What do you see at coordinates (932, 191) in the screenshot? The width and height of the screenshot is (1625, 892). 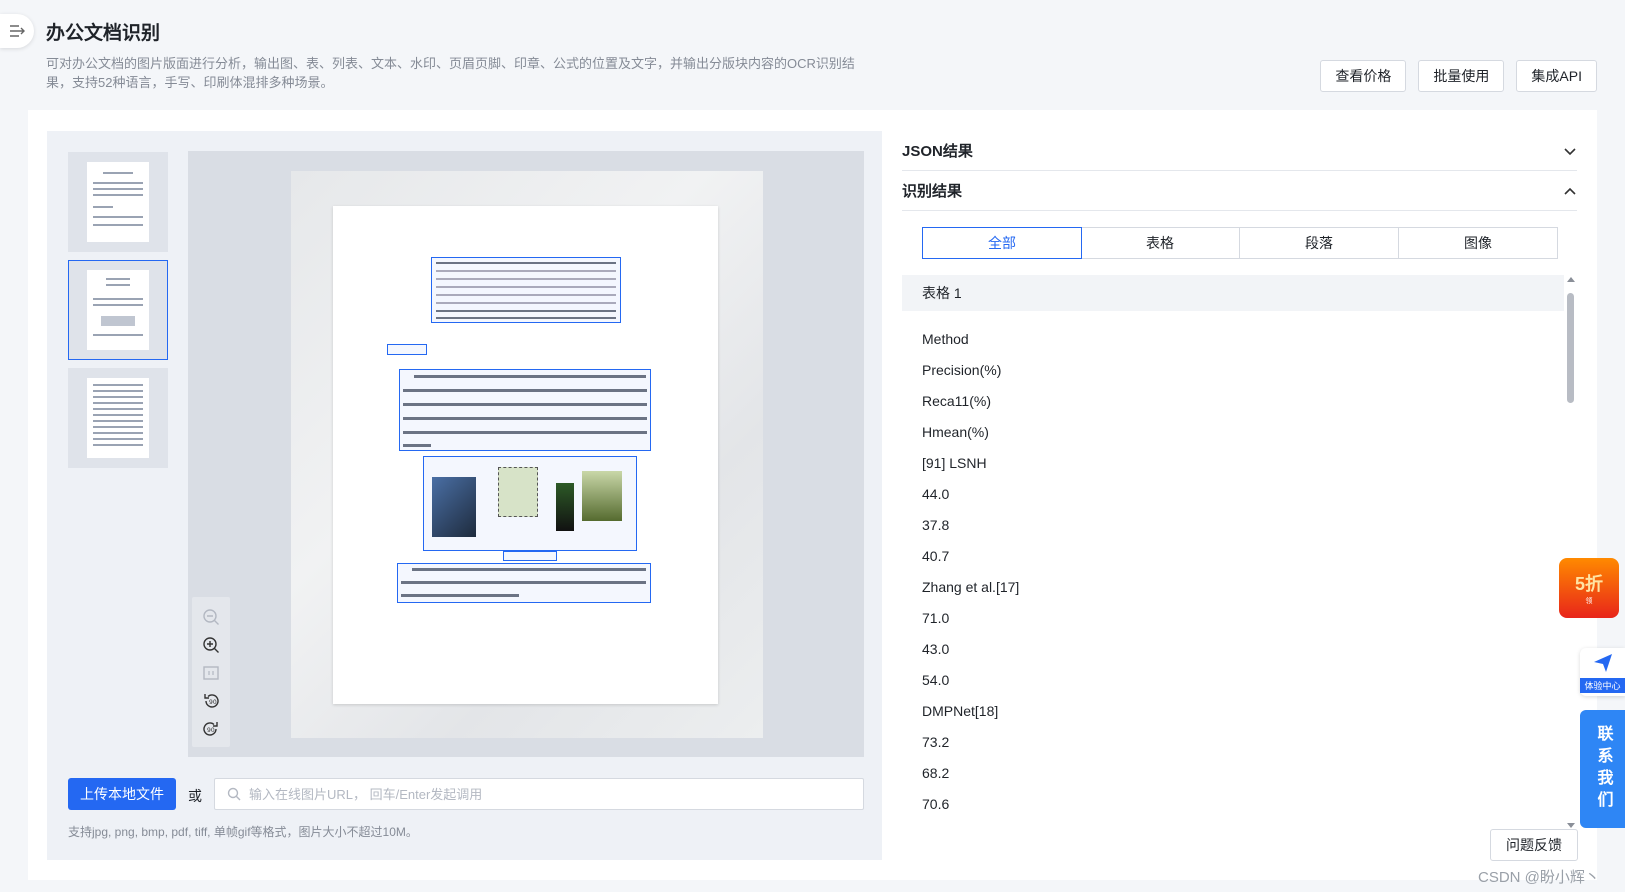 I see `recognition-result-title: 识别结果` at bounding box center [932, 191].